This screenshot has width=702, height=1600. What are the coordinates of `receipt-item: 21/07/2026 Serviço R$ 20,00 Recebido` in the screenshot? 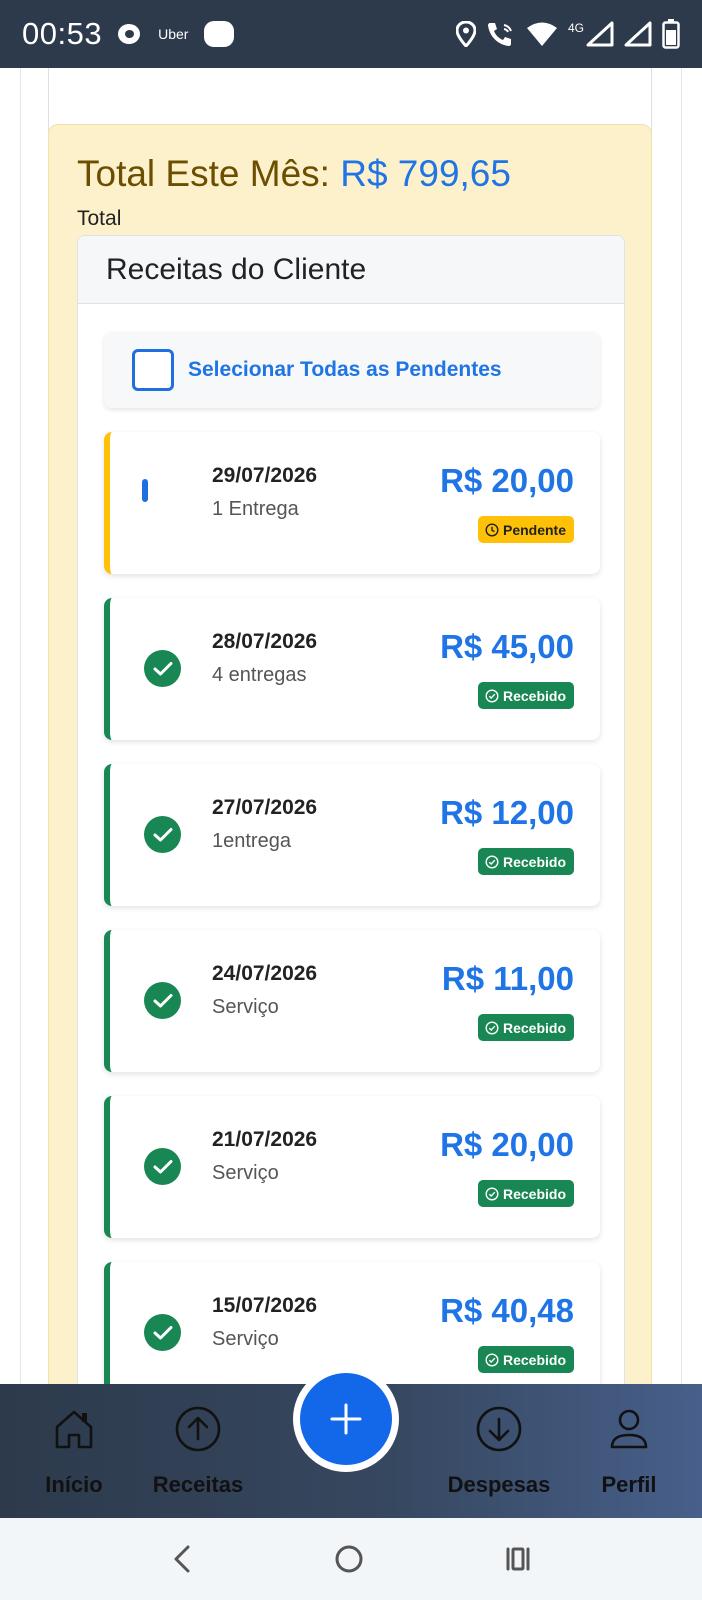 It's located at (352, 1167).